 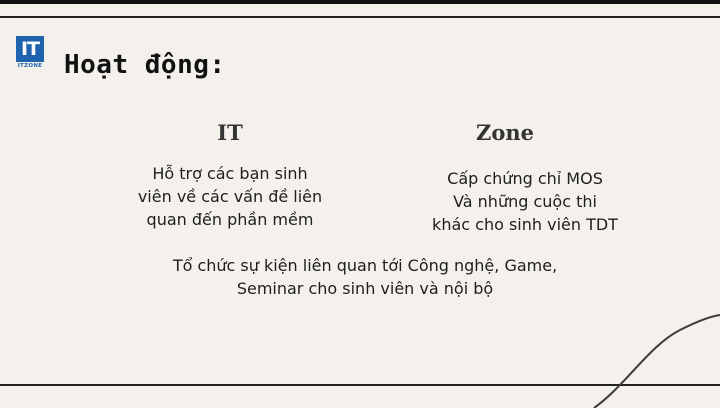 I want to click on zone-heading: Zone, so click(x=505, y=132).